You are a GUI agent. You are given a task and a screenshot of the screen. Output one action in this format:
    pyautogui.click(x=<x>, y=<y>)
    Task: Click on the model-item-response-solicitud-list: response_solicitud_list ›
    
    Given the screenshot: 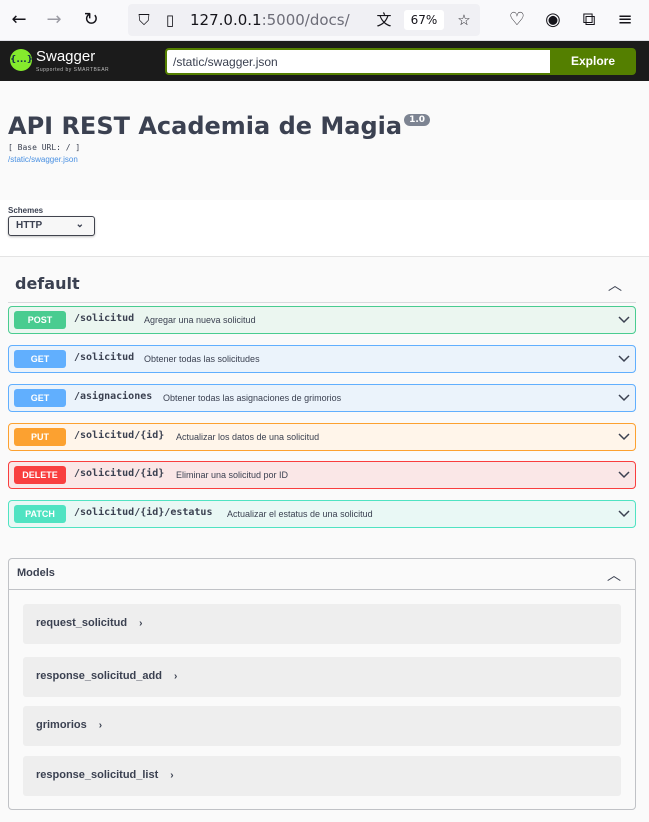 What is the action you would take?
    pyautogui.click(x=322, y=776)
    